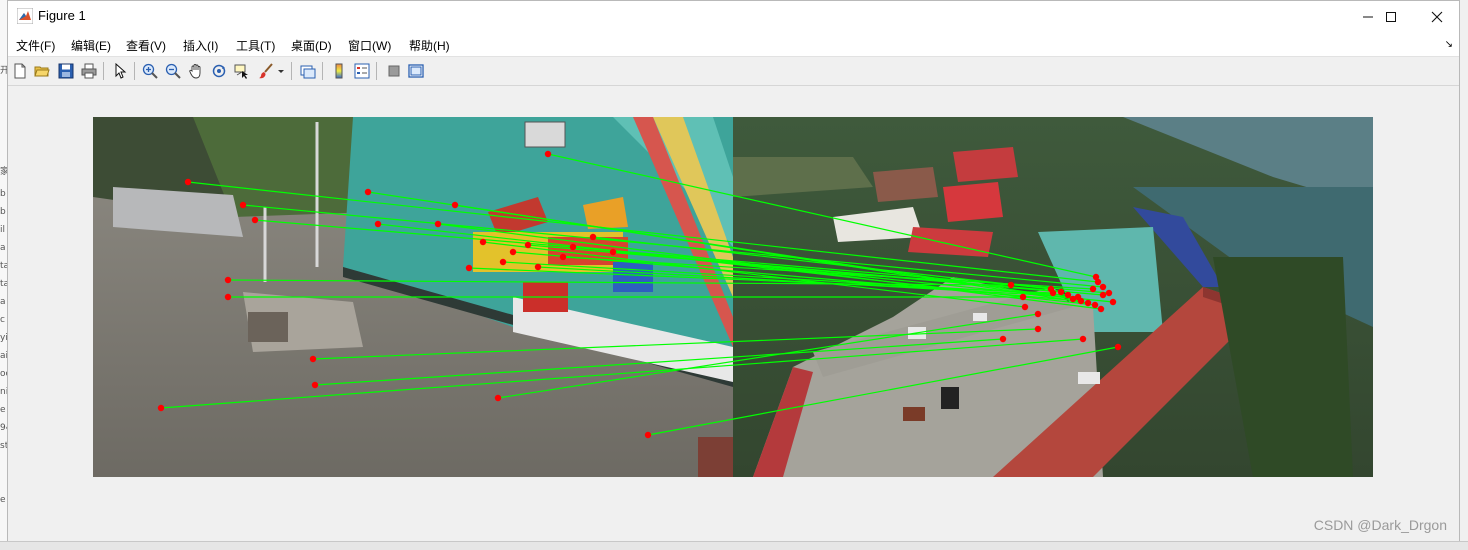  What do you see at coordinates (3, 194) in the screenshot?
I see `desktop-fragment: b` at bounding box center [3, 194].